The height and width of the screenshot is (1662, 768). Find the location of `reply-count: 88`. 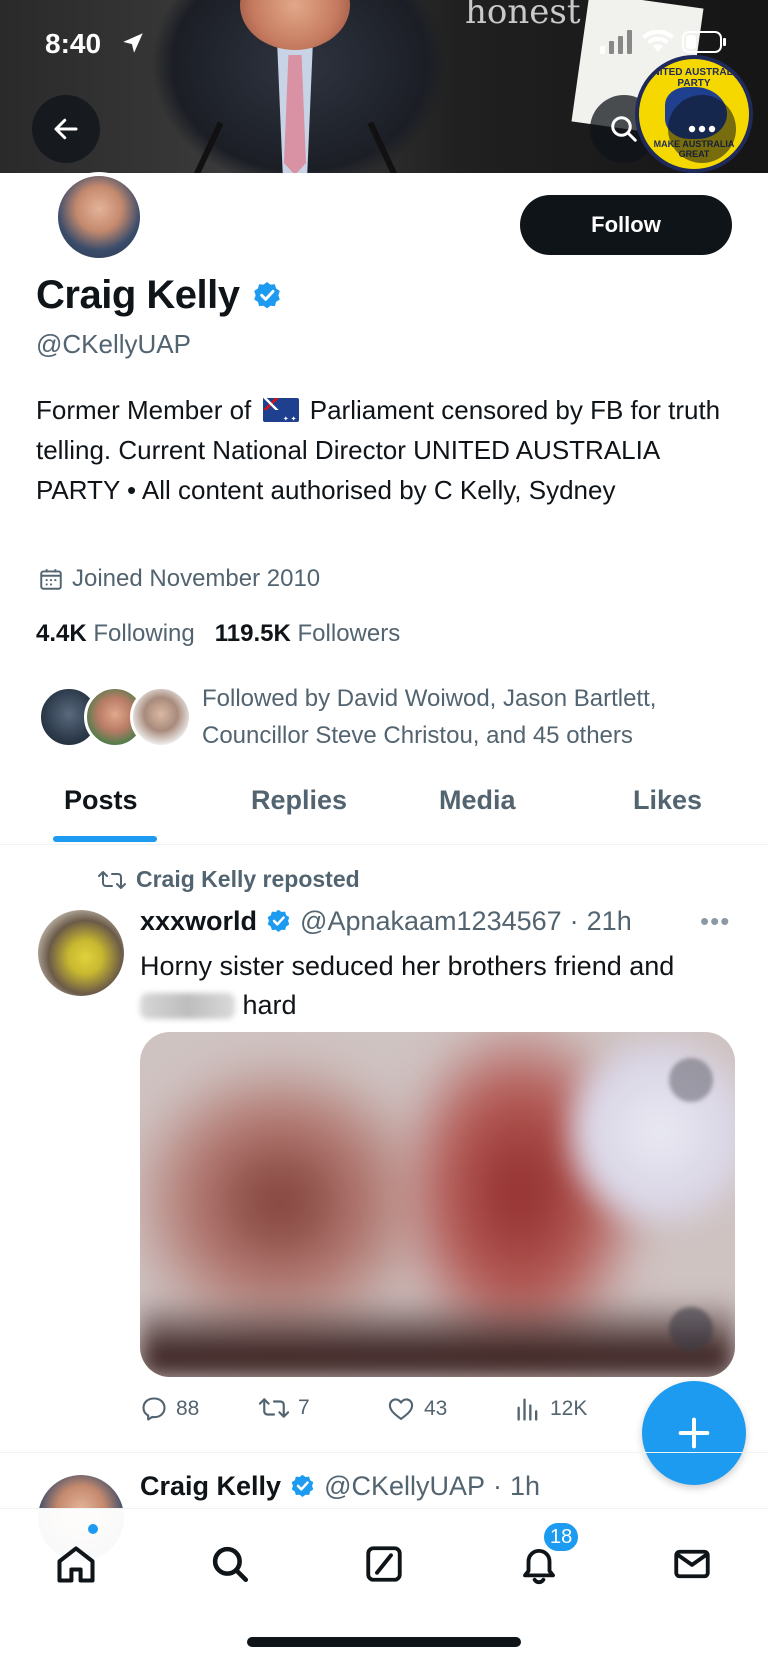

reply-count: 88 is located at coordinates (188, 1408).